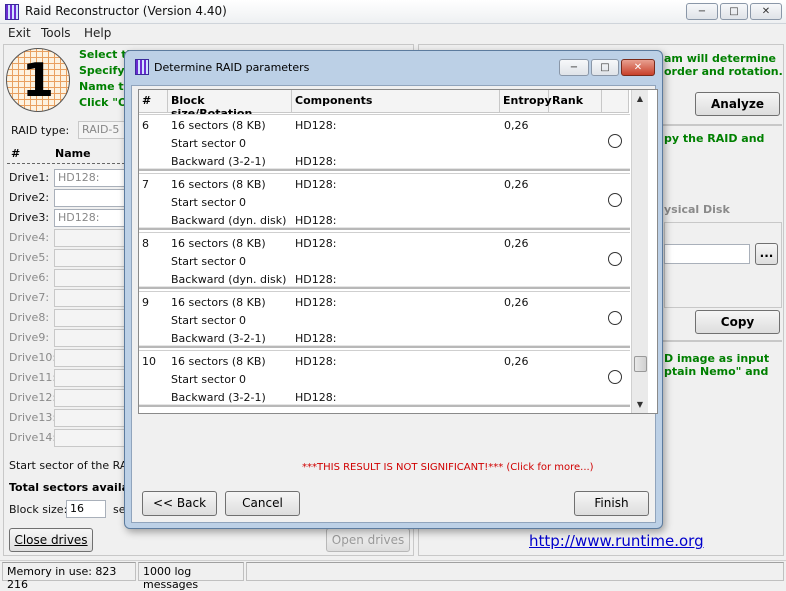 This screenshot has height=591, width=786. Describe the element at coordinates (697, 209) in the screenshot. I see `physical-disk-label: ysical Disk` at that location.